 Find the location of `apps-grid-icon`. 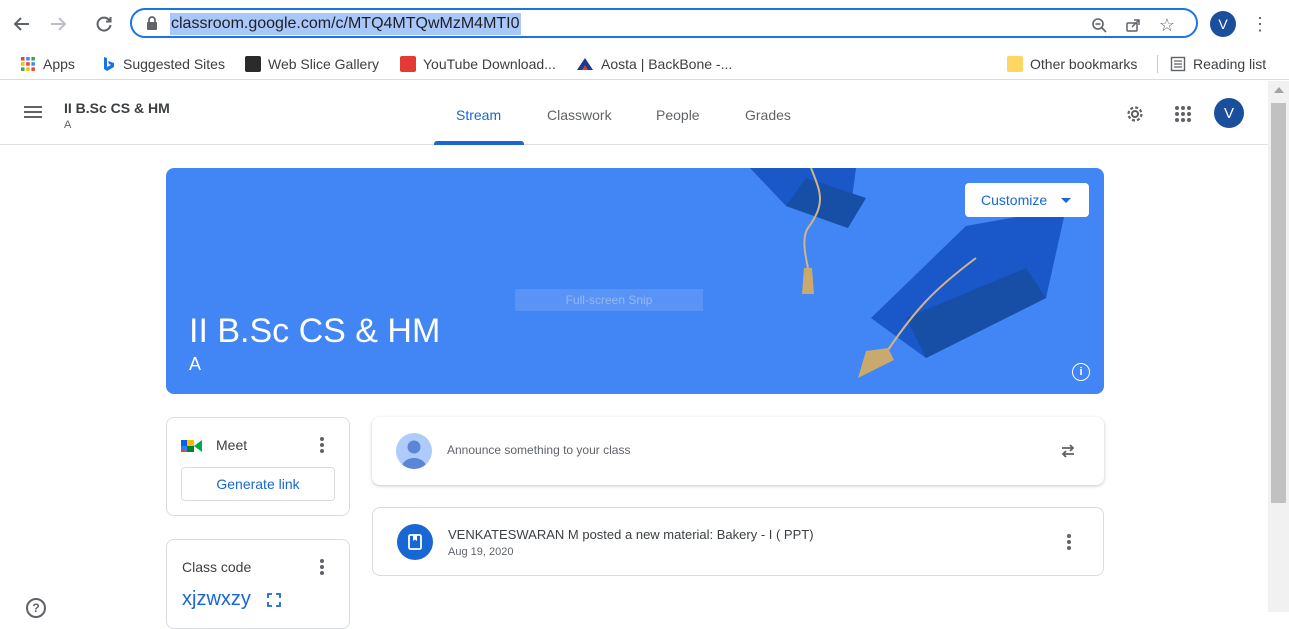

apps-grid-icon is located at coordinates (28, 64).